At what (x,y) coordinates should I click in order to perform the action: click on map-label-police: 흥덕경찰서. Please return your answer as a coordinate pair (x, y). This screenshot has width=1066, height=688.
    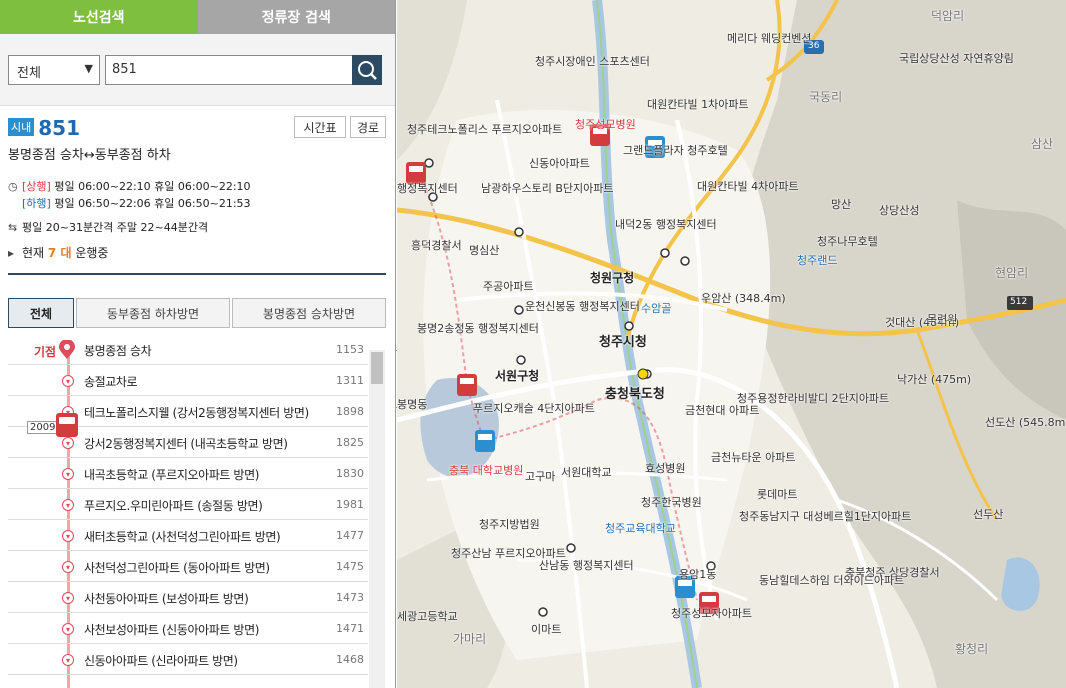
    Looking at the image, I should click on (436, 245).